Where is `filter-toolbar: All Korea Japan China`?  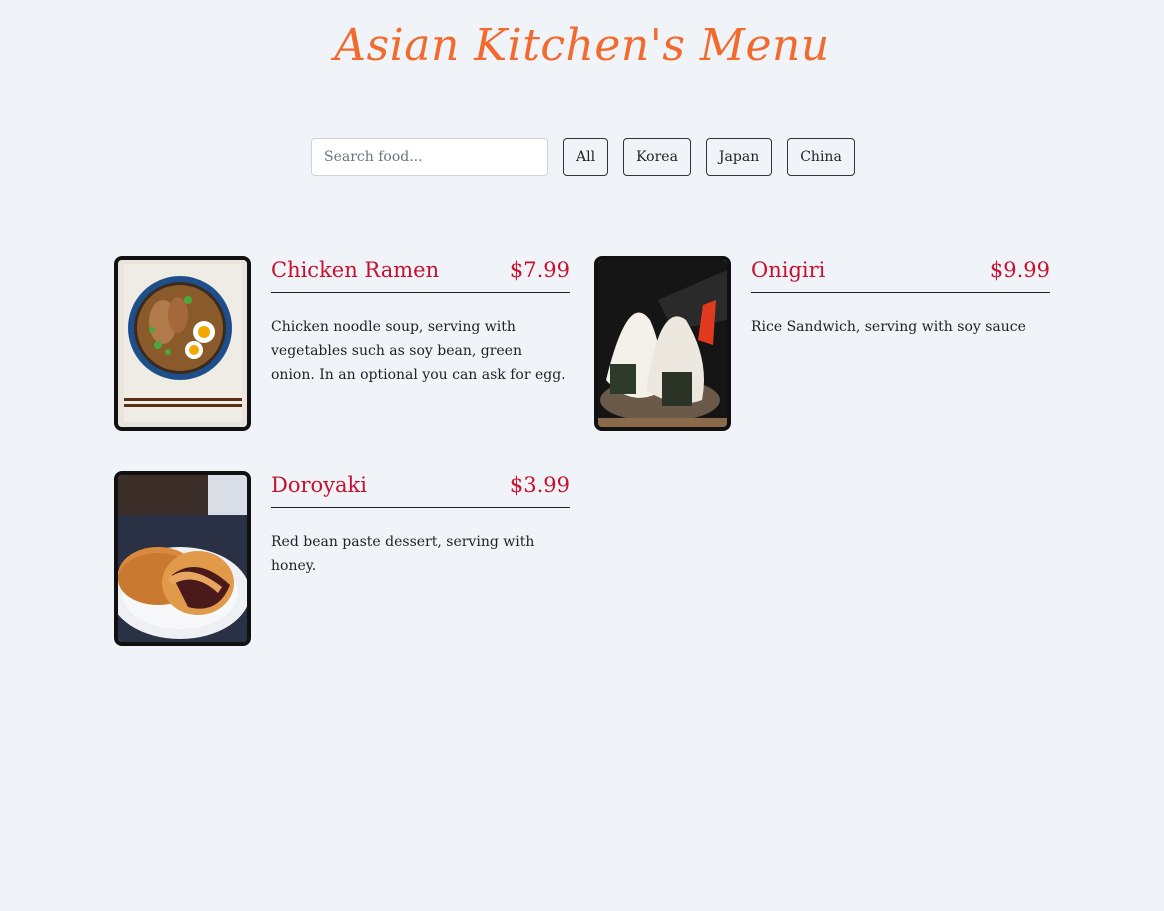
filter-toolbar: All Korea Japan China is located at coordinates (583, 157).